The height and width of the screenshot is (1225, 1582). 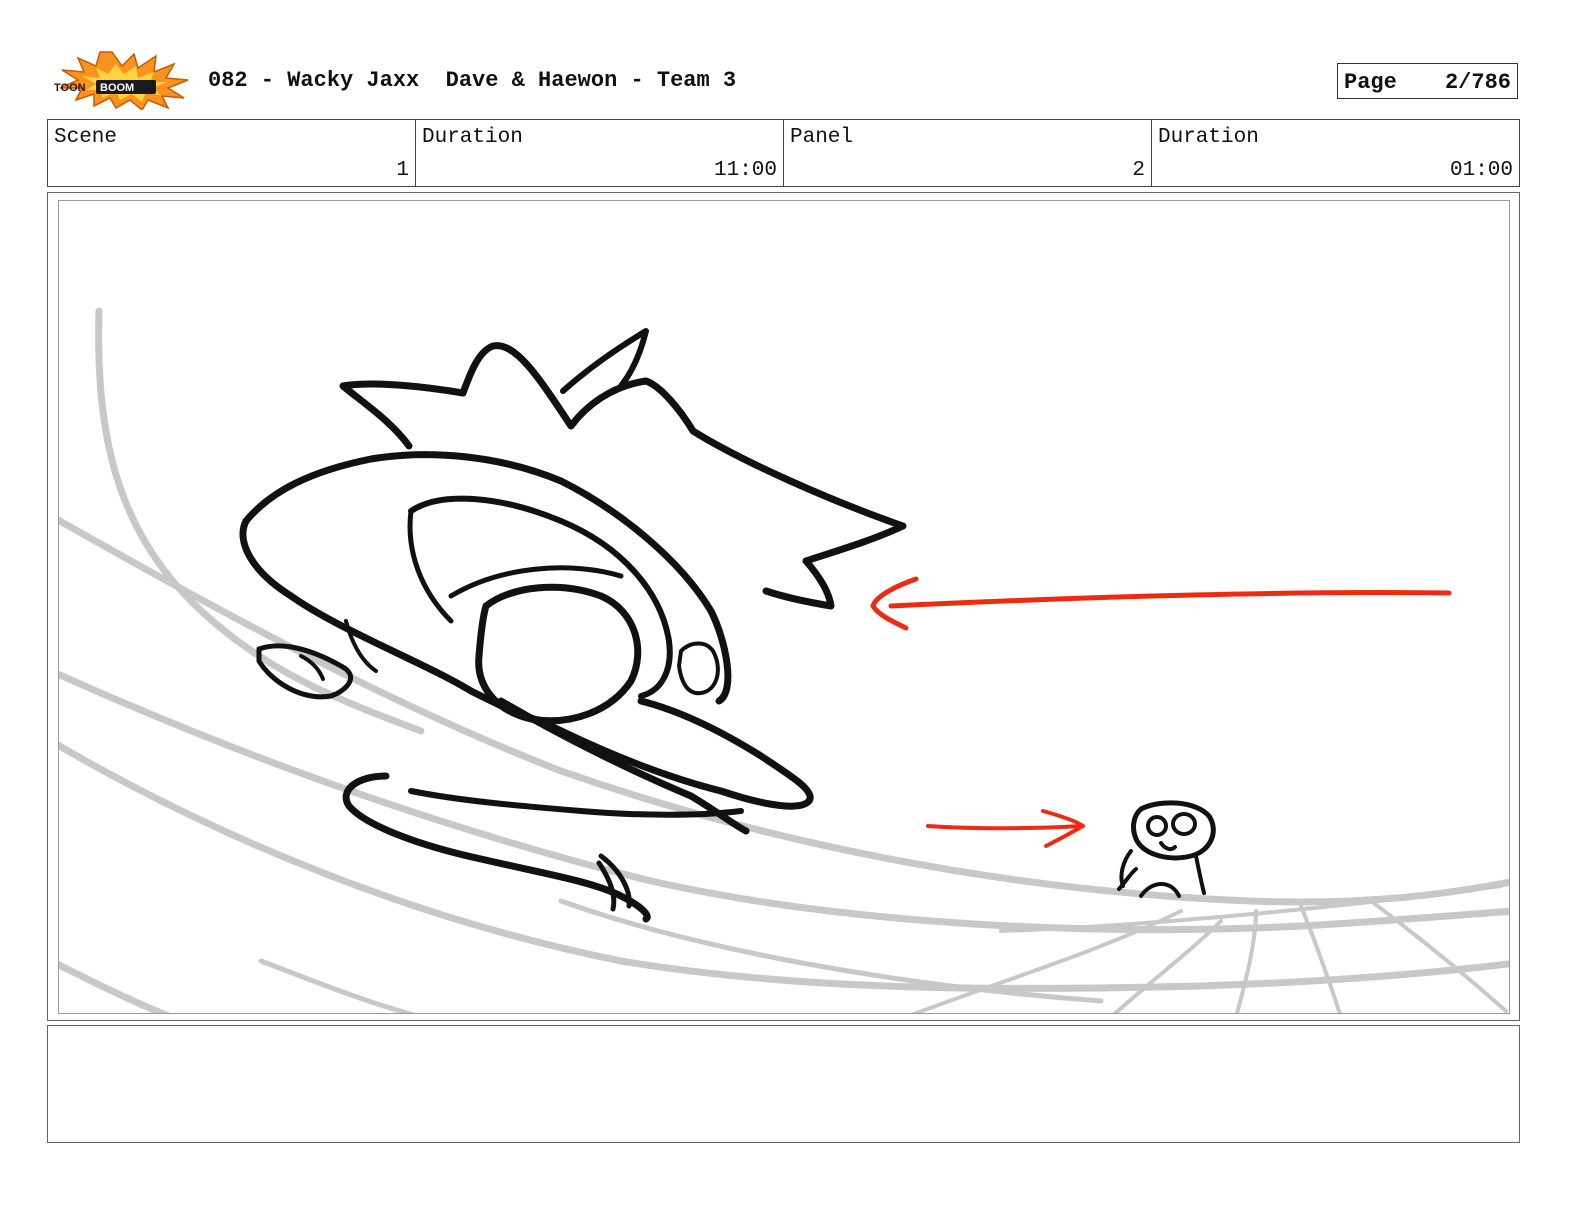 What do you see at coordinates (1170, 599) in the screenshot?
I see `arrow-left-shaft` at bounding box center [1170, 599].